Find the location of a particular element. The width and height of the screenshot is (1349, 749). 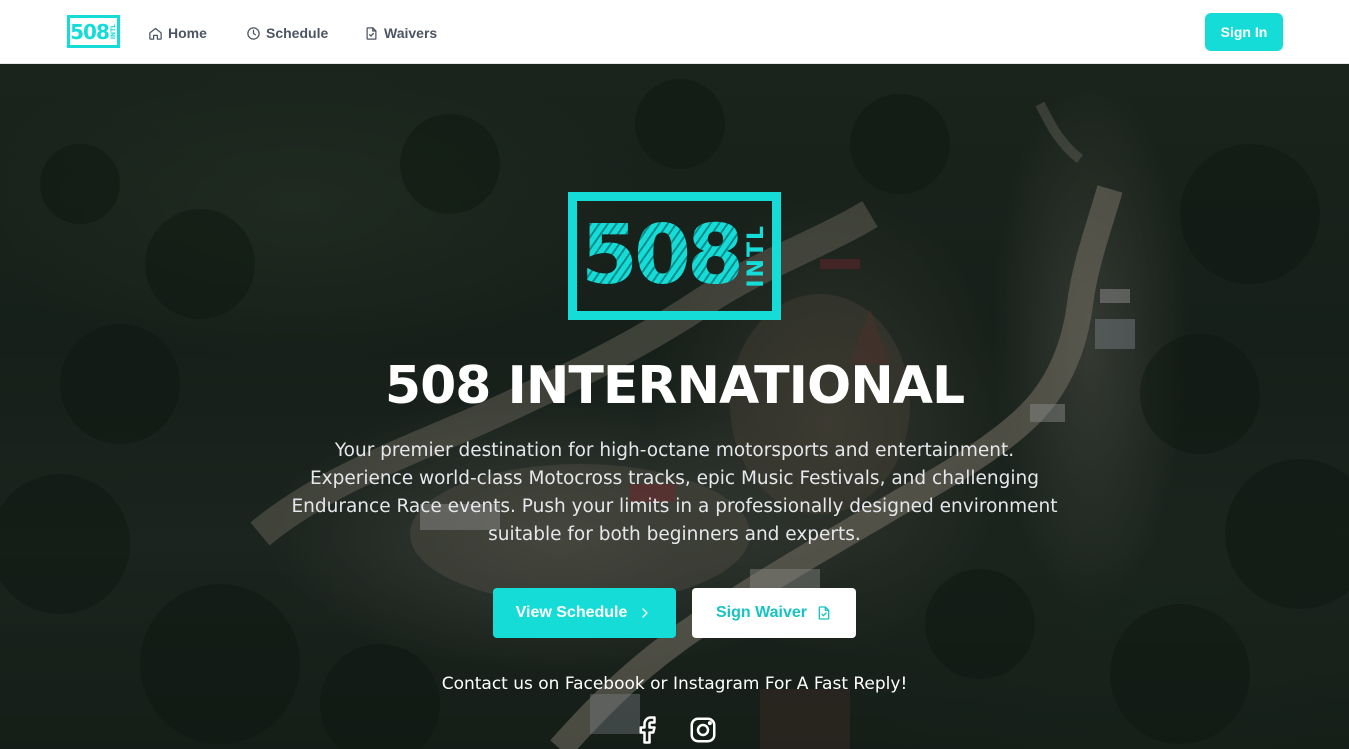

view-schedule-label: View Schedule is located at coordinates (571, 612).